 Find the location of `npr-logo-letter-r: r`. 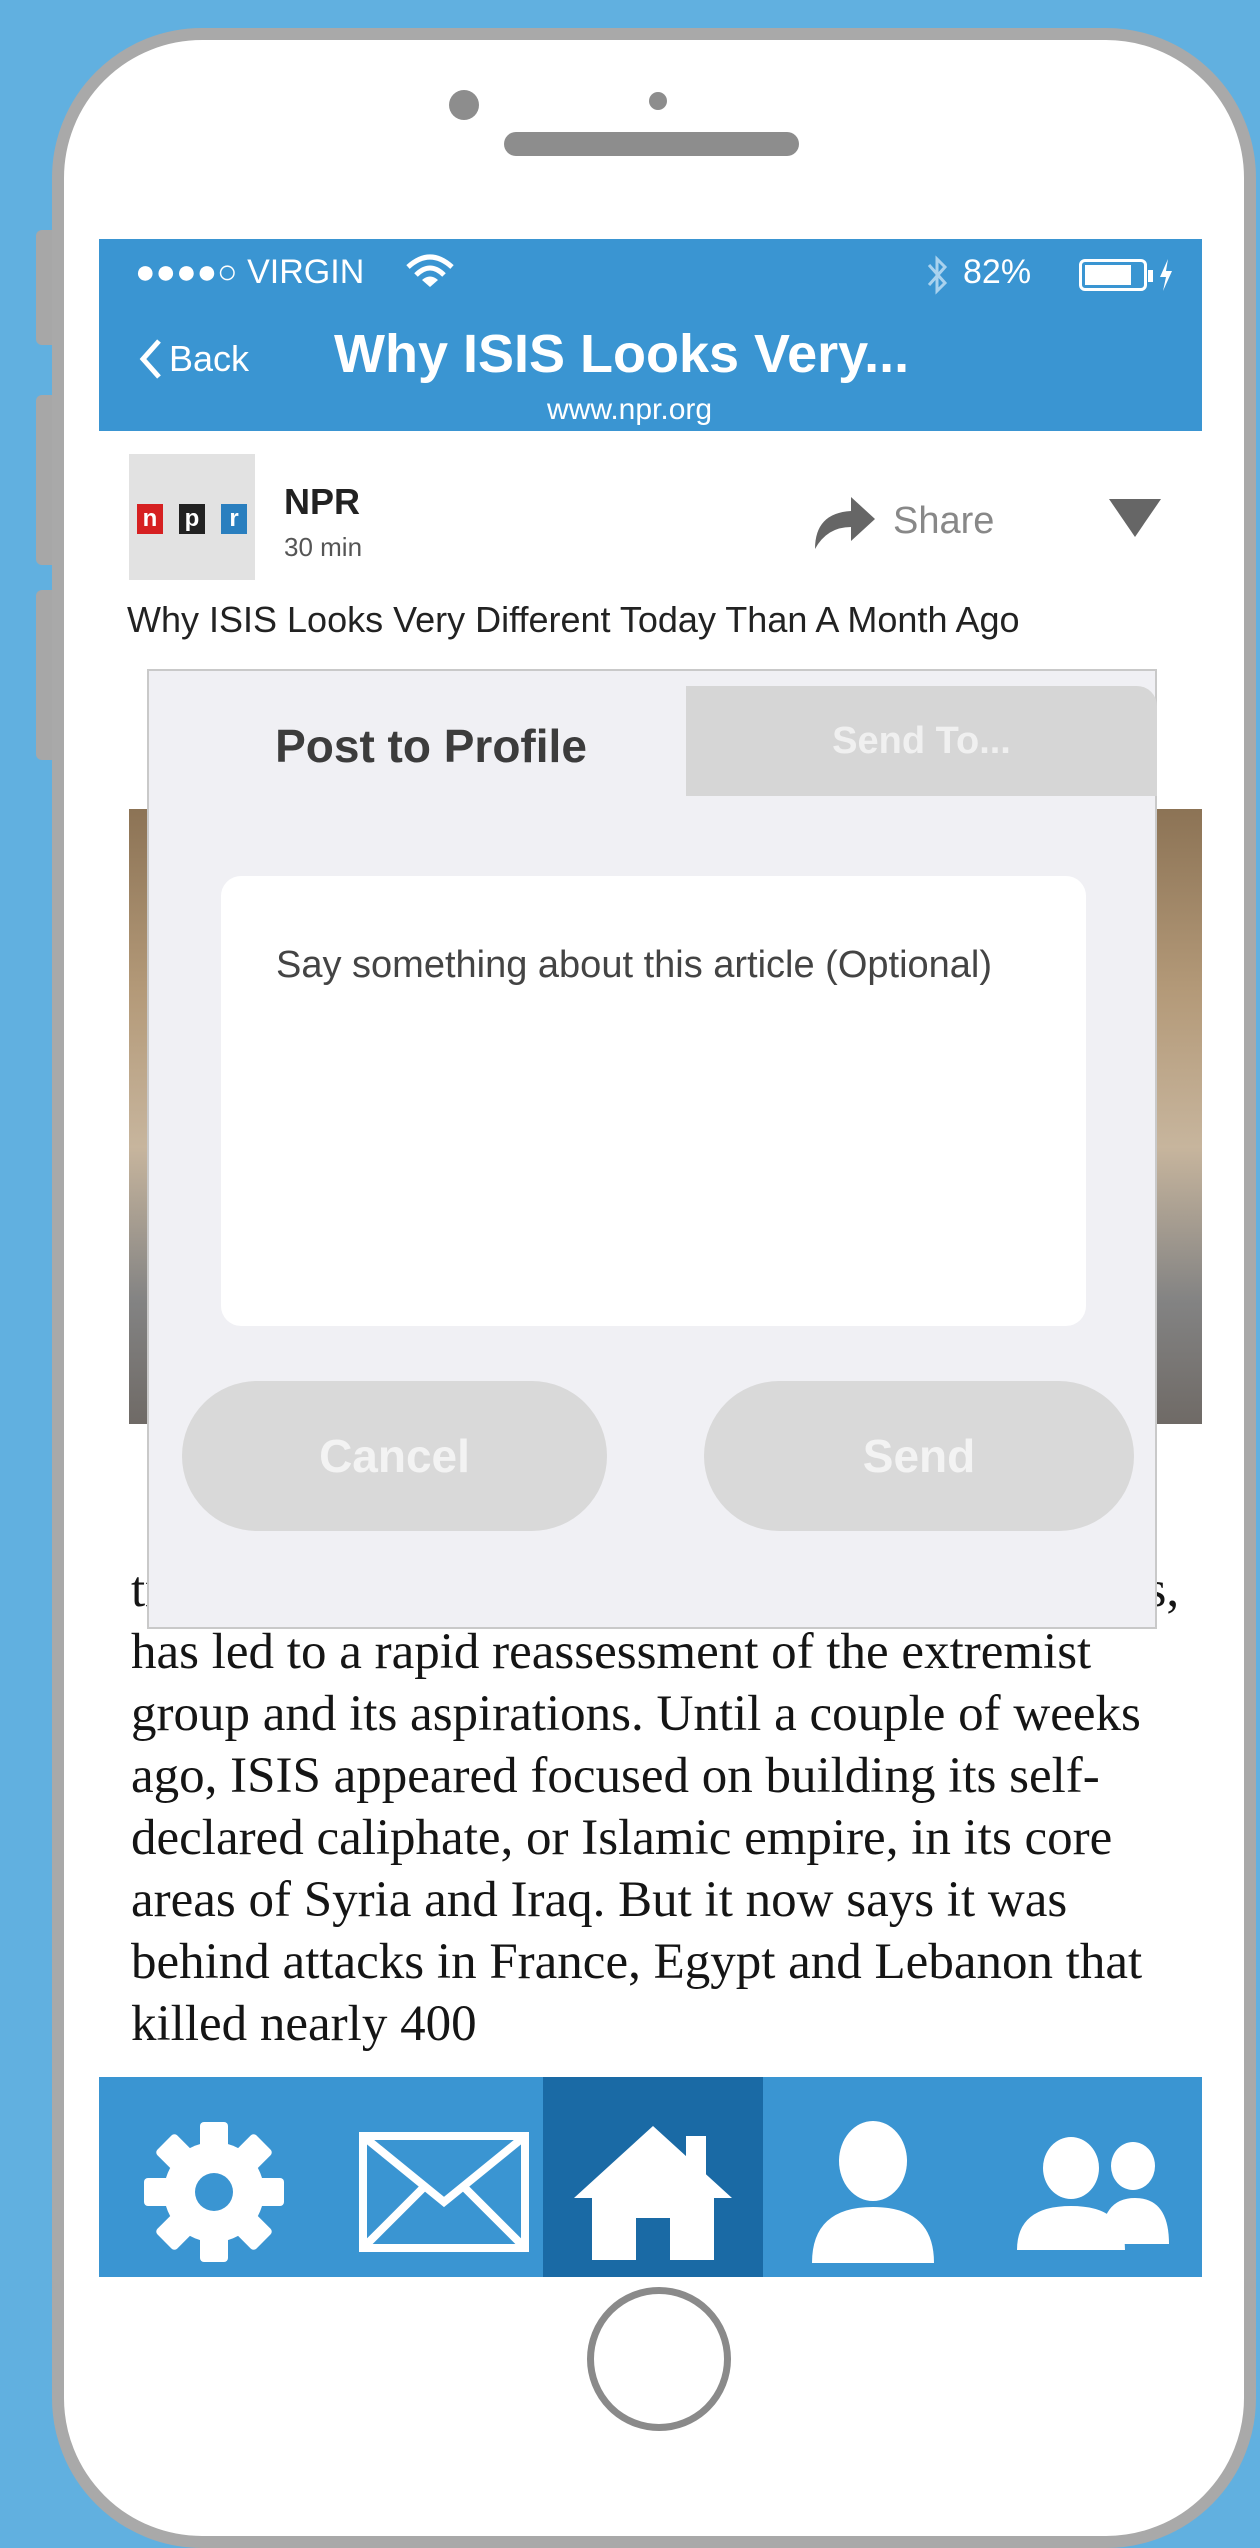

npr-logo-letter-r: r is located at coordinates (234, 519).